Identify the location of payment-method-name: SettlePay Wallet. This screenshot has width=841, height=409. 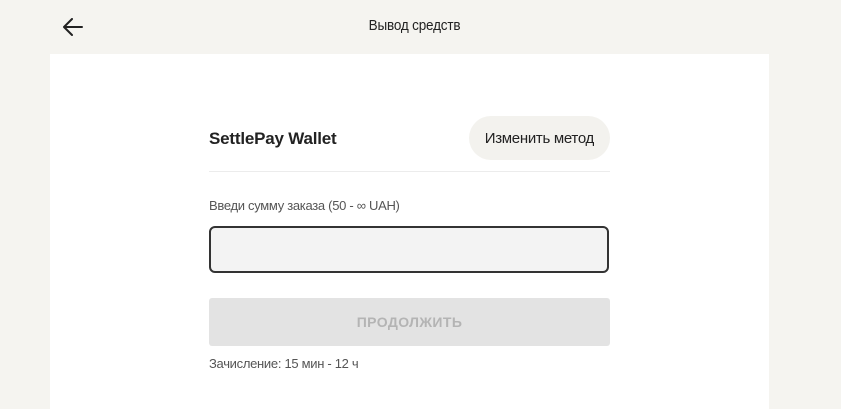
(273, 138).